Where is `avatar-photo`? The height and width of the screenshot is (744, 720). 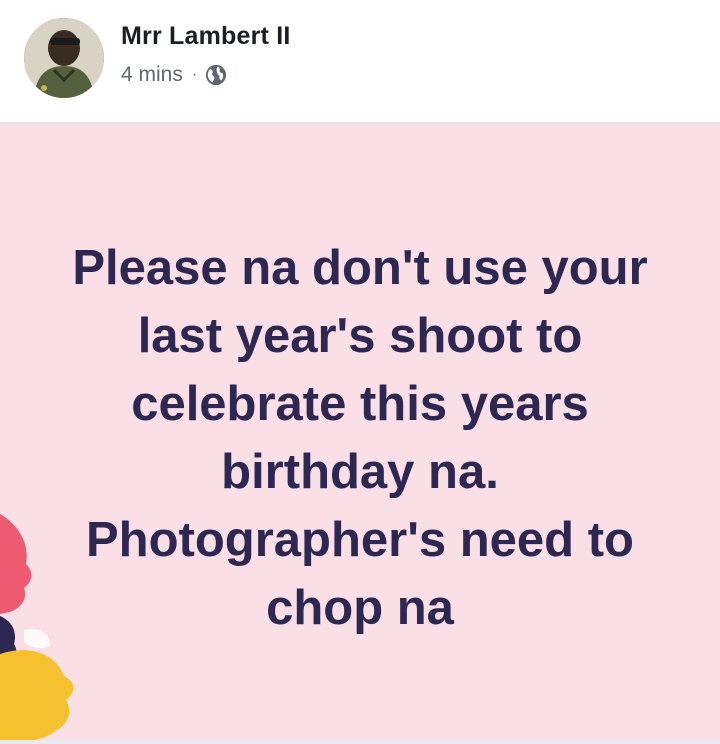
avatar-photo is located at coordinates (64, 58).